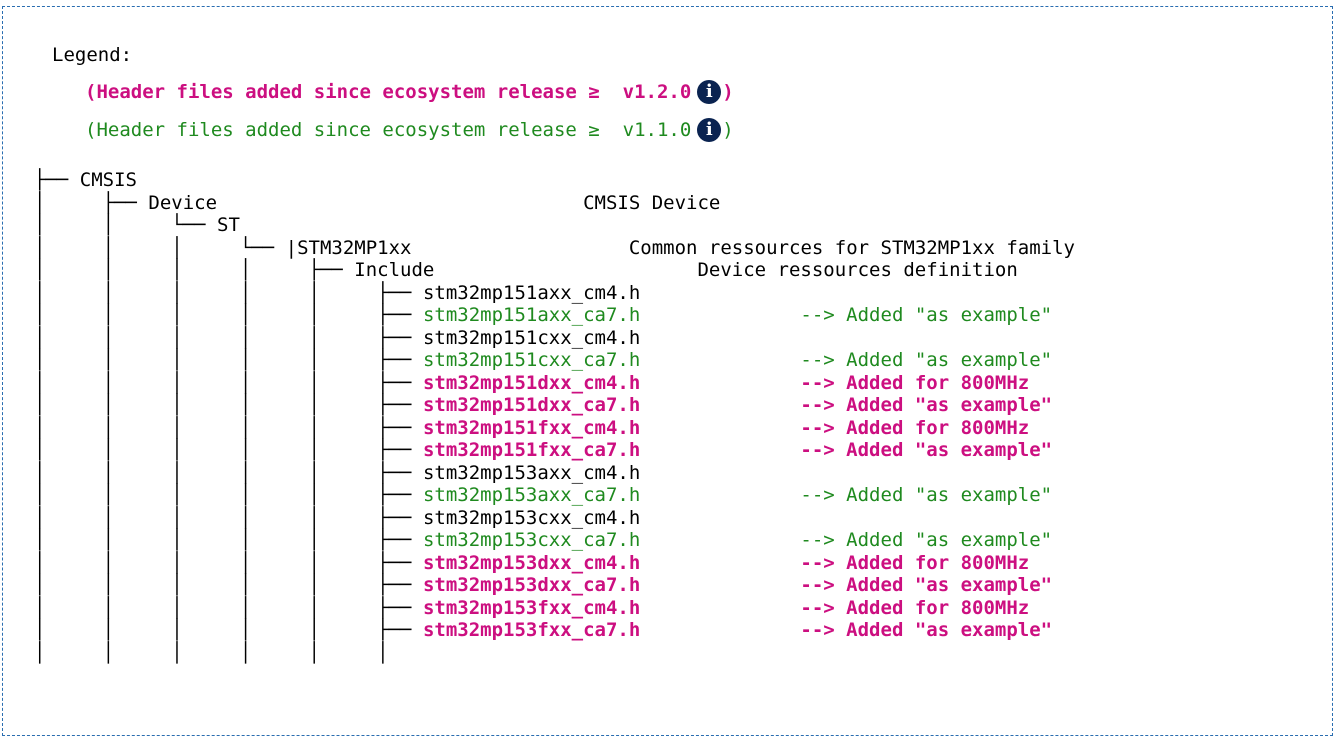 Image resolution: width=1337 pixels, height=736 pixels. Describe the element at coordinates (183, 202) in the screenshot. I see `tree-entry-name: Device` at that location.